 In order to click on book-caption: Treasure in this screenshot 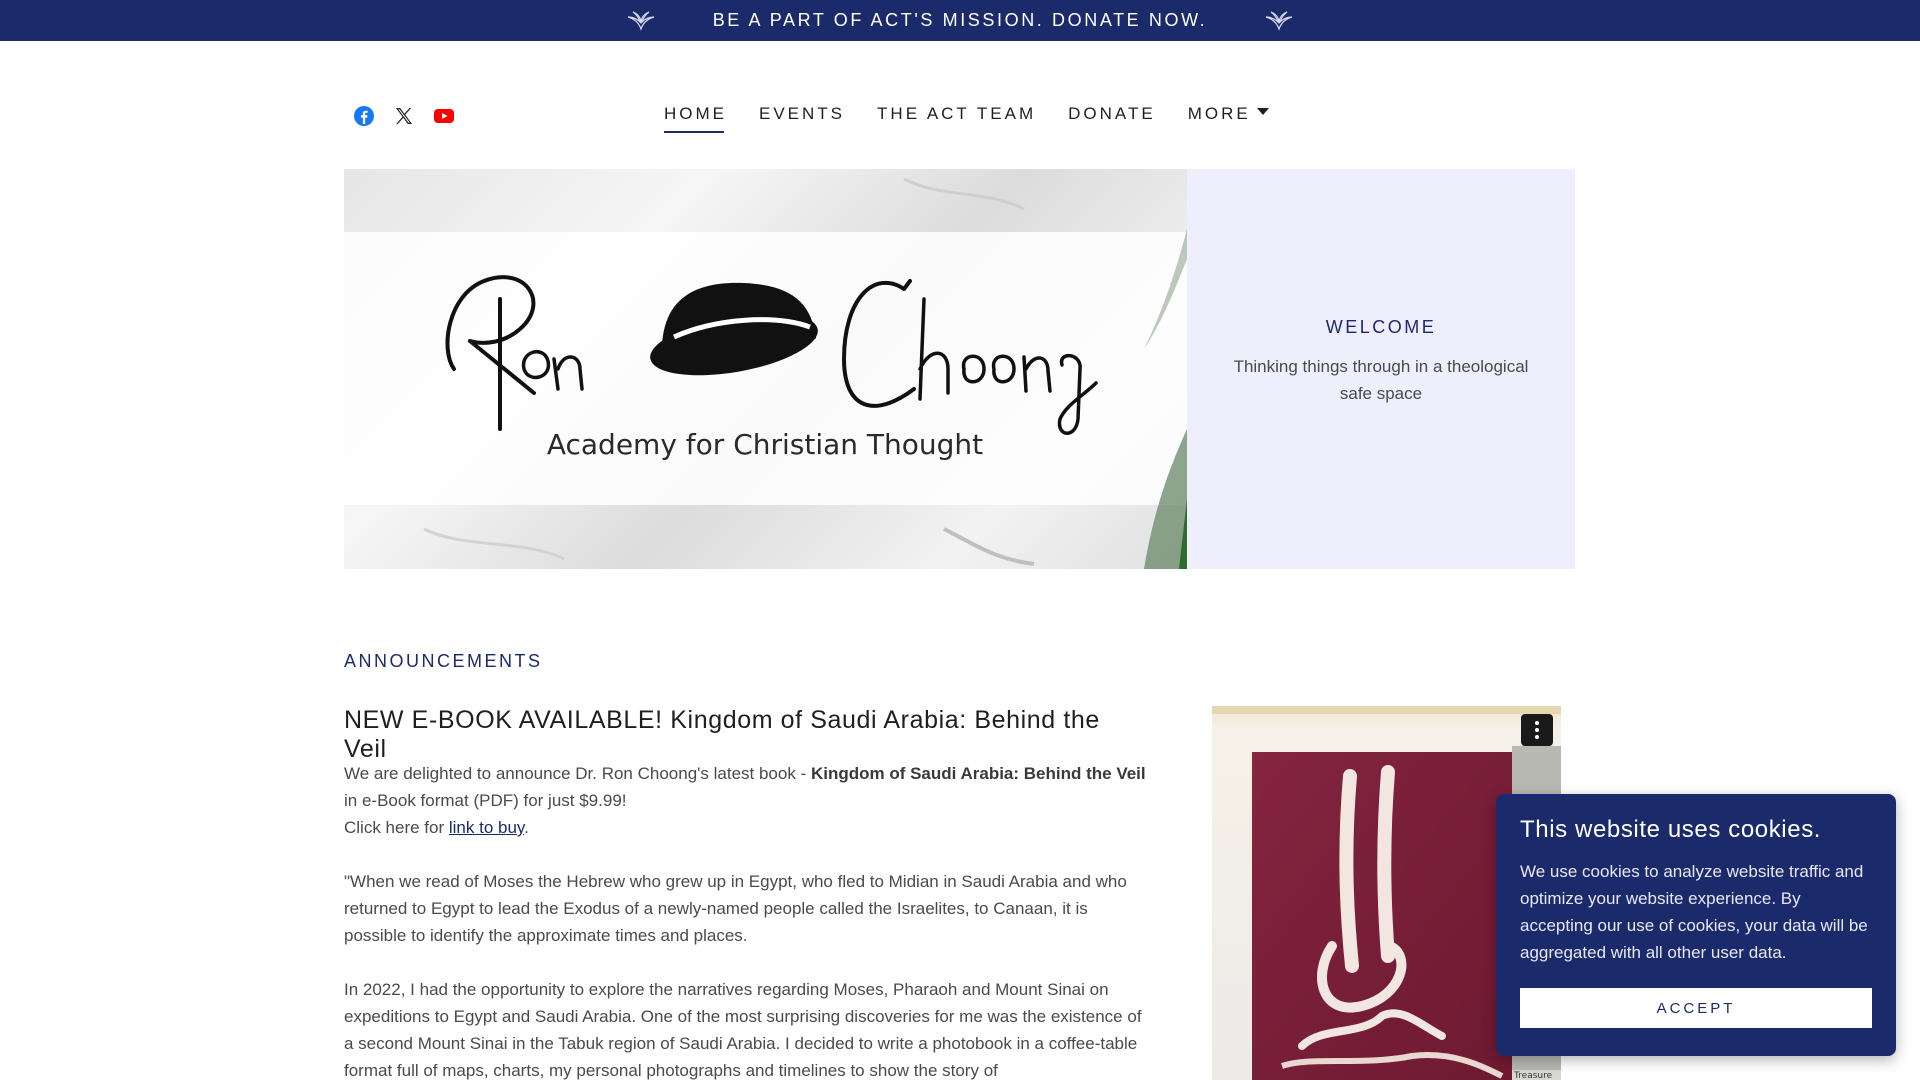, I will do `click(1533, 1075)`.